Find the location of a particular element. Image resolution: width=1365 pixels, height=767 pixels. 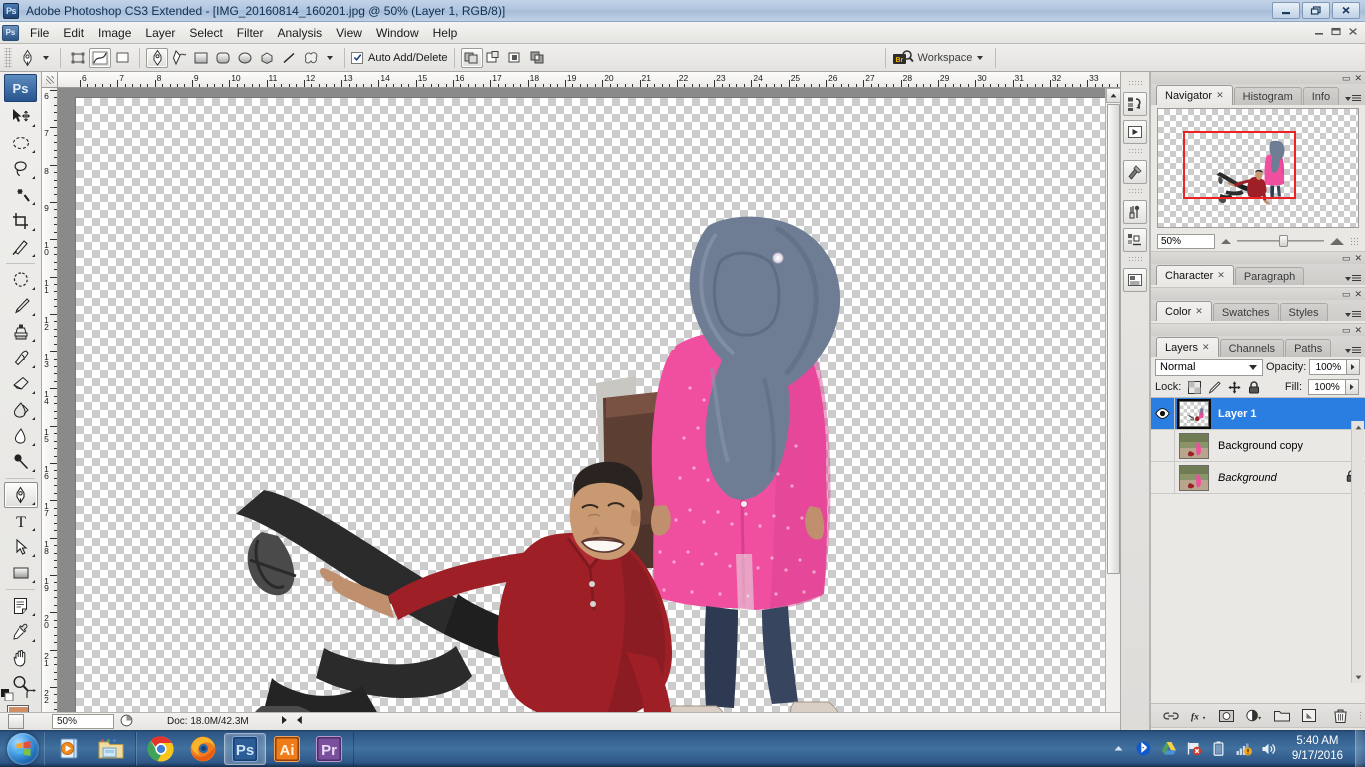

dodge-tool is located at coordinates (21, 462).